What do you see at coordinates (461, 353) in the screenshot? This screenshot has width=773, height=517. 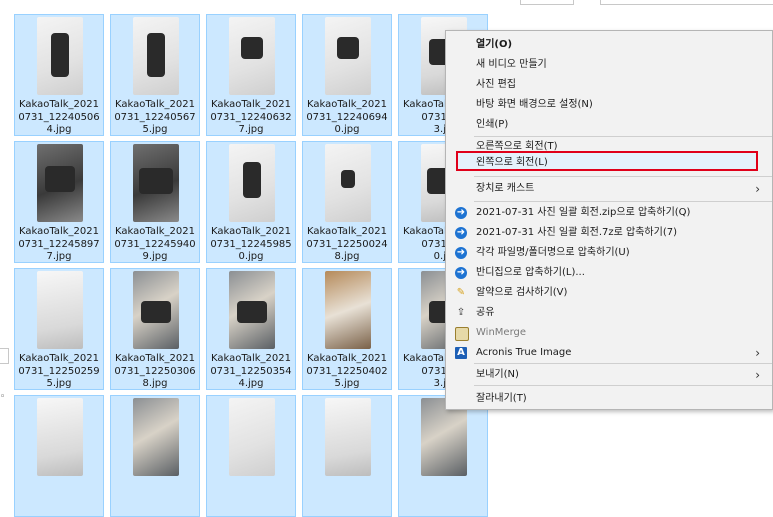 I see `acronis-icon: A` at bounding box center [461, 353].